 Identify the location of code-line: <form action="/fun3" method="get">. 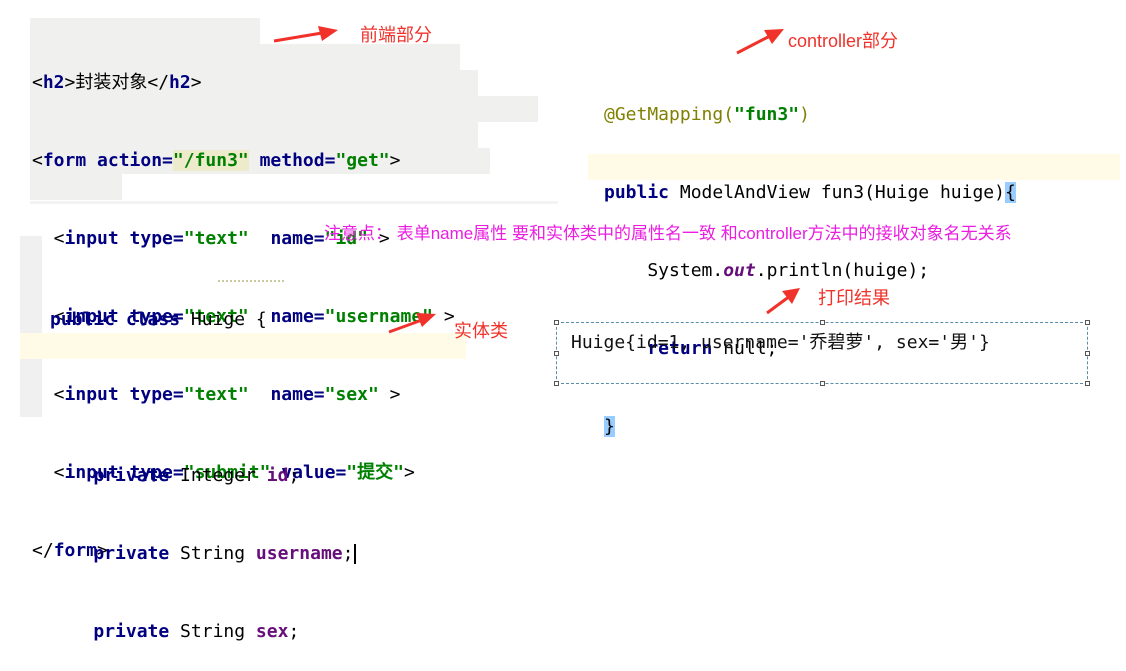
(216, 160).